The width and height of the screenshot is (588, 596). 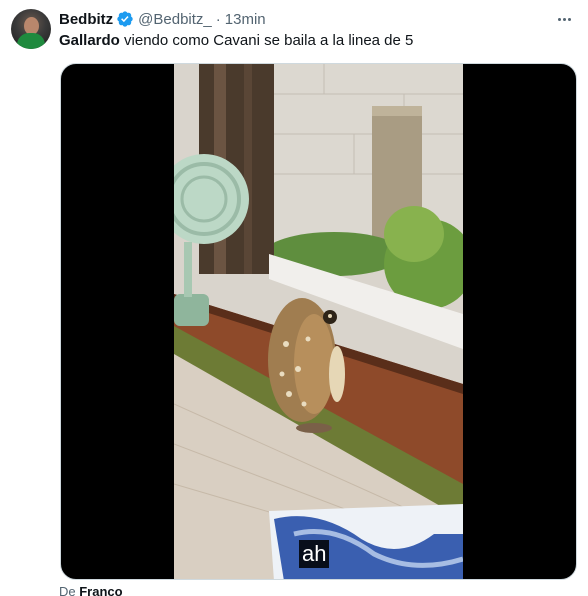 What do you see at coordinates (31, 29) in the screenshot?
I see `avatar` at bounding box center [31, 29].